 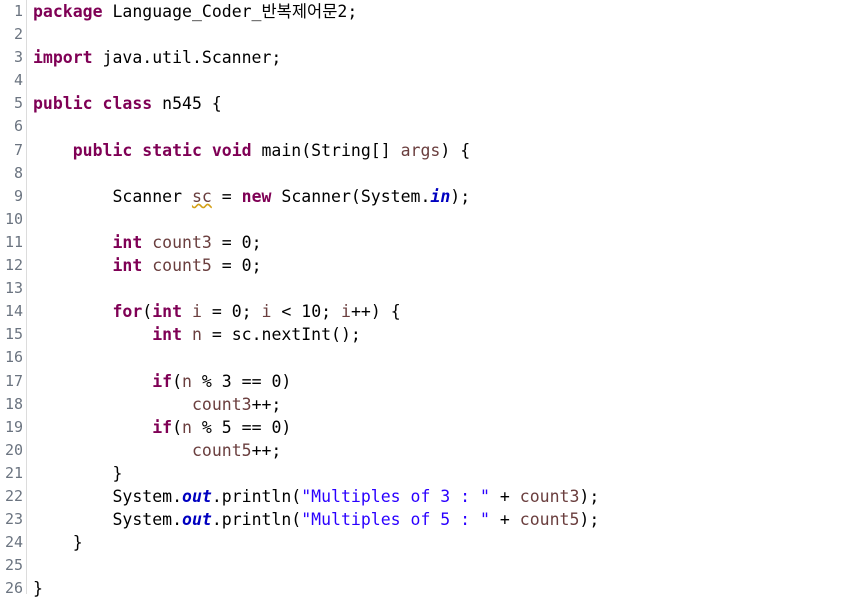 I want to click on line-number: 25, so click(x=13, y=565).